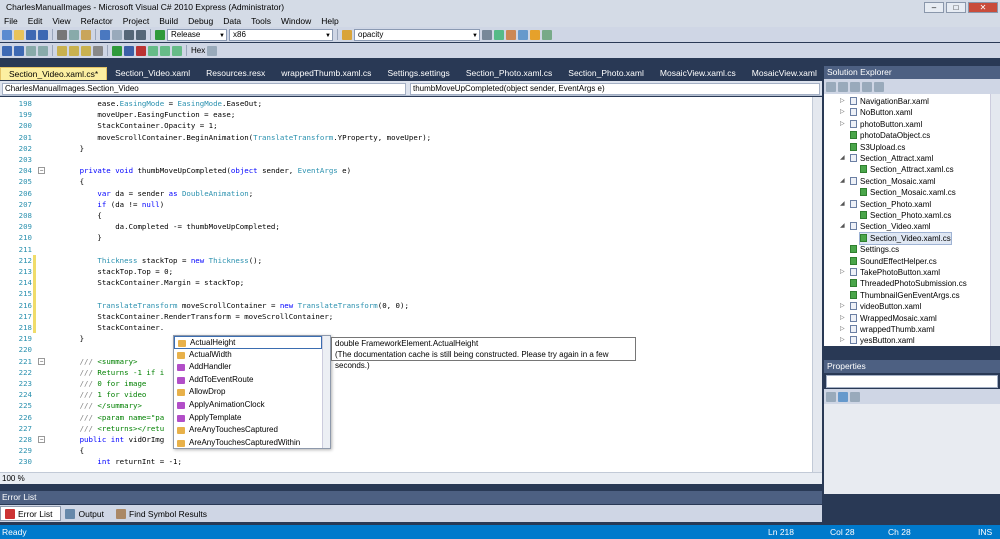 Image resolution: width=1000 pixels, height=539 pixels. Describe the element at coordinates (886, 124) in the screenshot. I see `solution-item: photoButton.xaml` at that location.